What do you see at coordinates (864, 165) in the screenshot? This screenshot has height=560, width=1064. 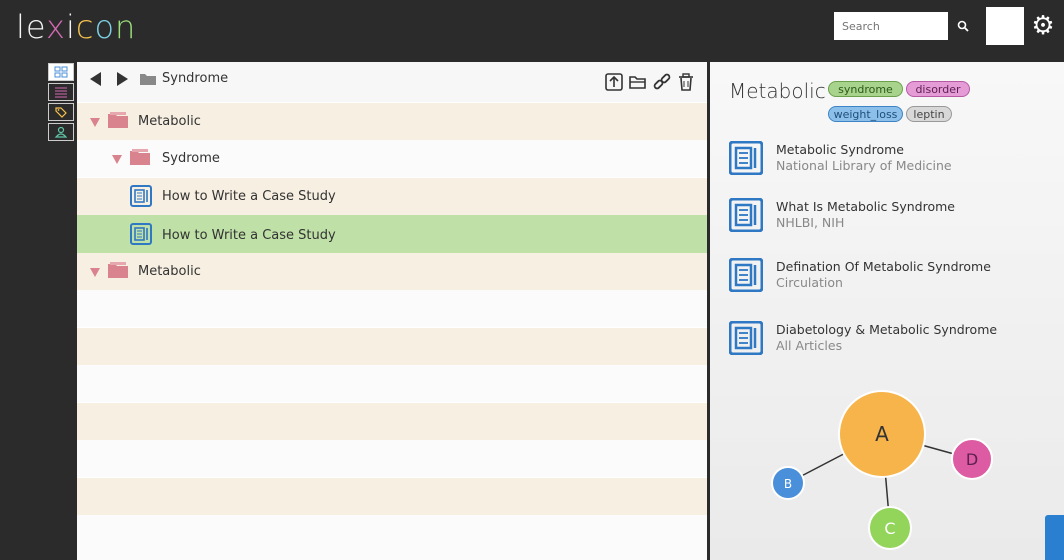 I see `reference-source: National Library of Medicine` at bounding box center [864, 165].